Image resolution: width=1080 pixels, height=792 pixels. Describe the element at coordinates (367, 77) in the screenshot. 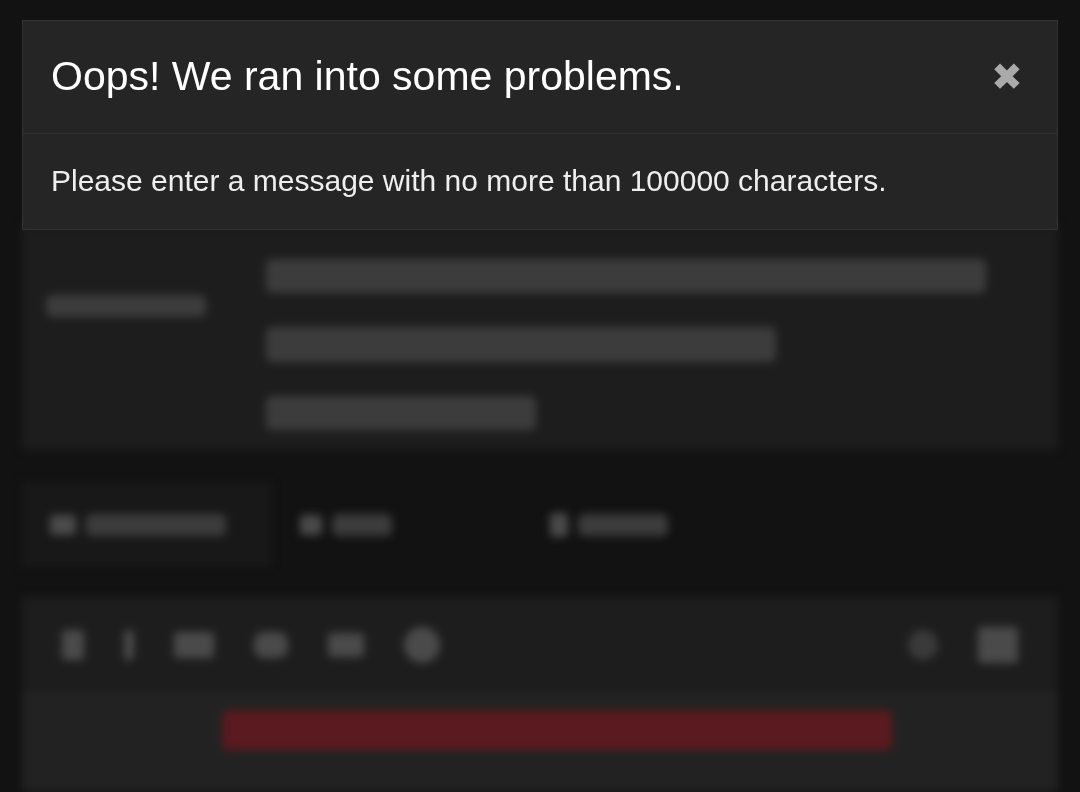

I see `dialog-title: Oops! We ran into some problems.` at that location.